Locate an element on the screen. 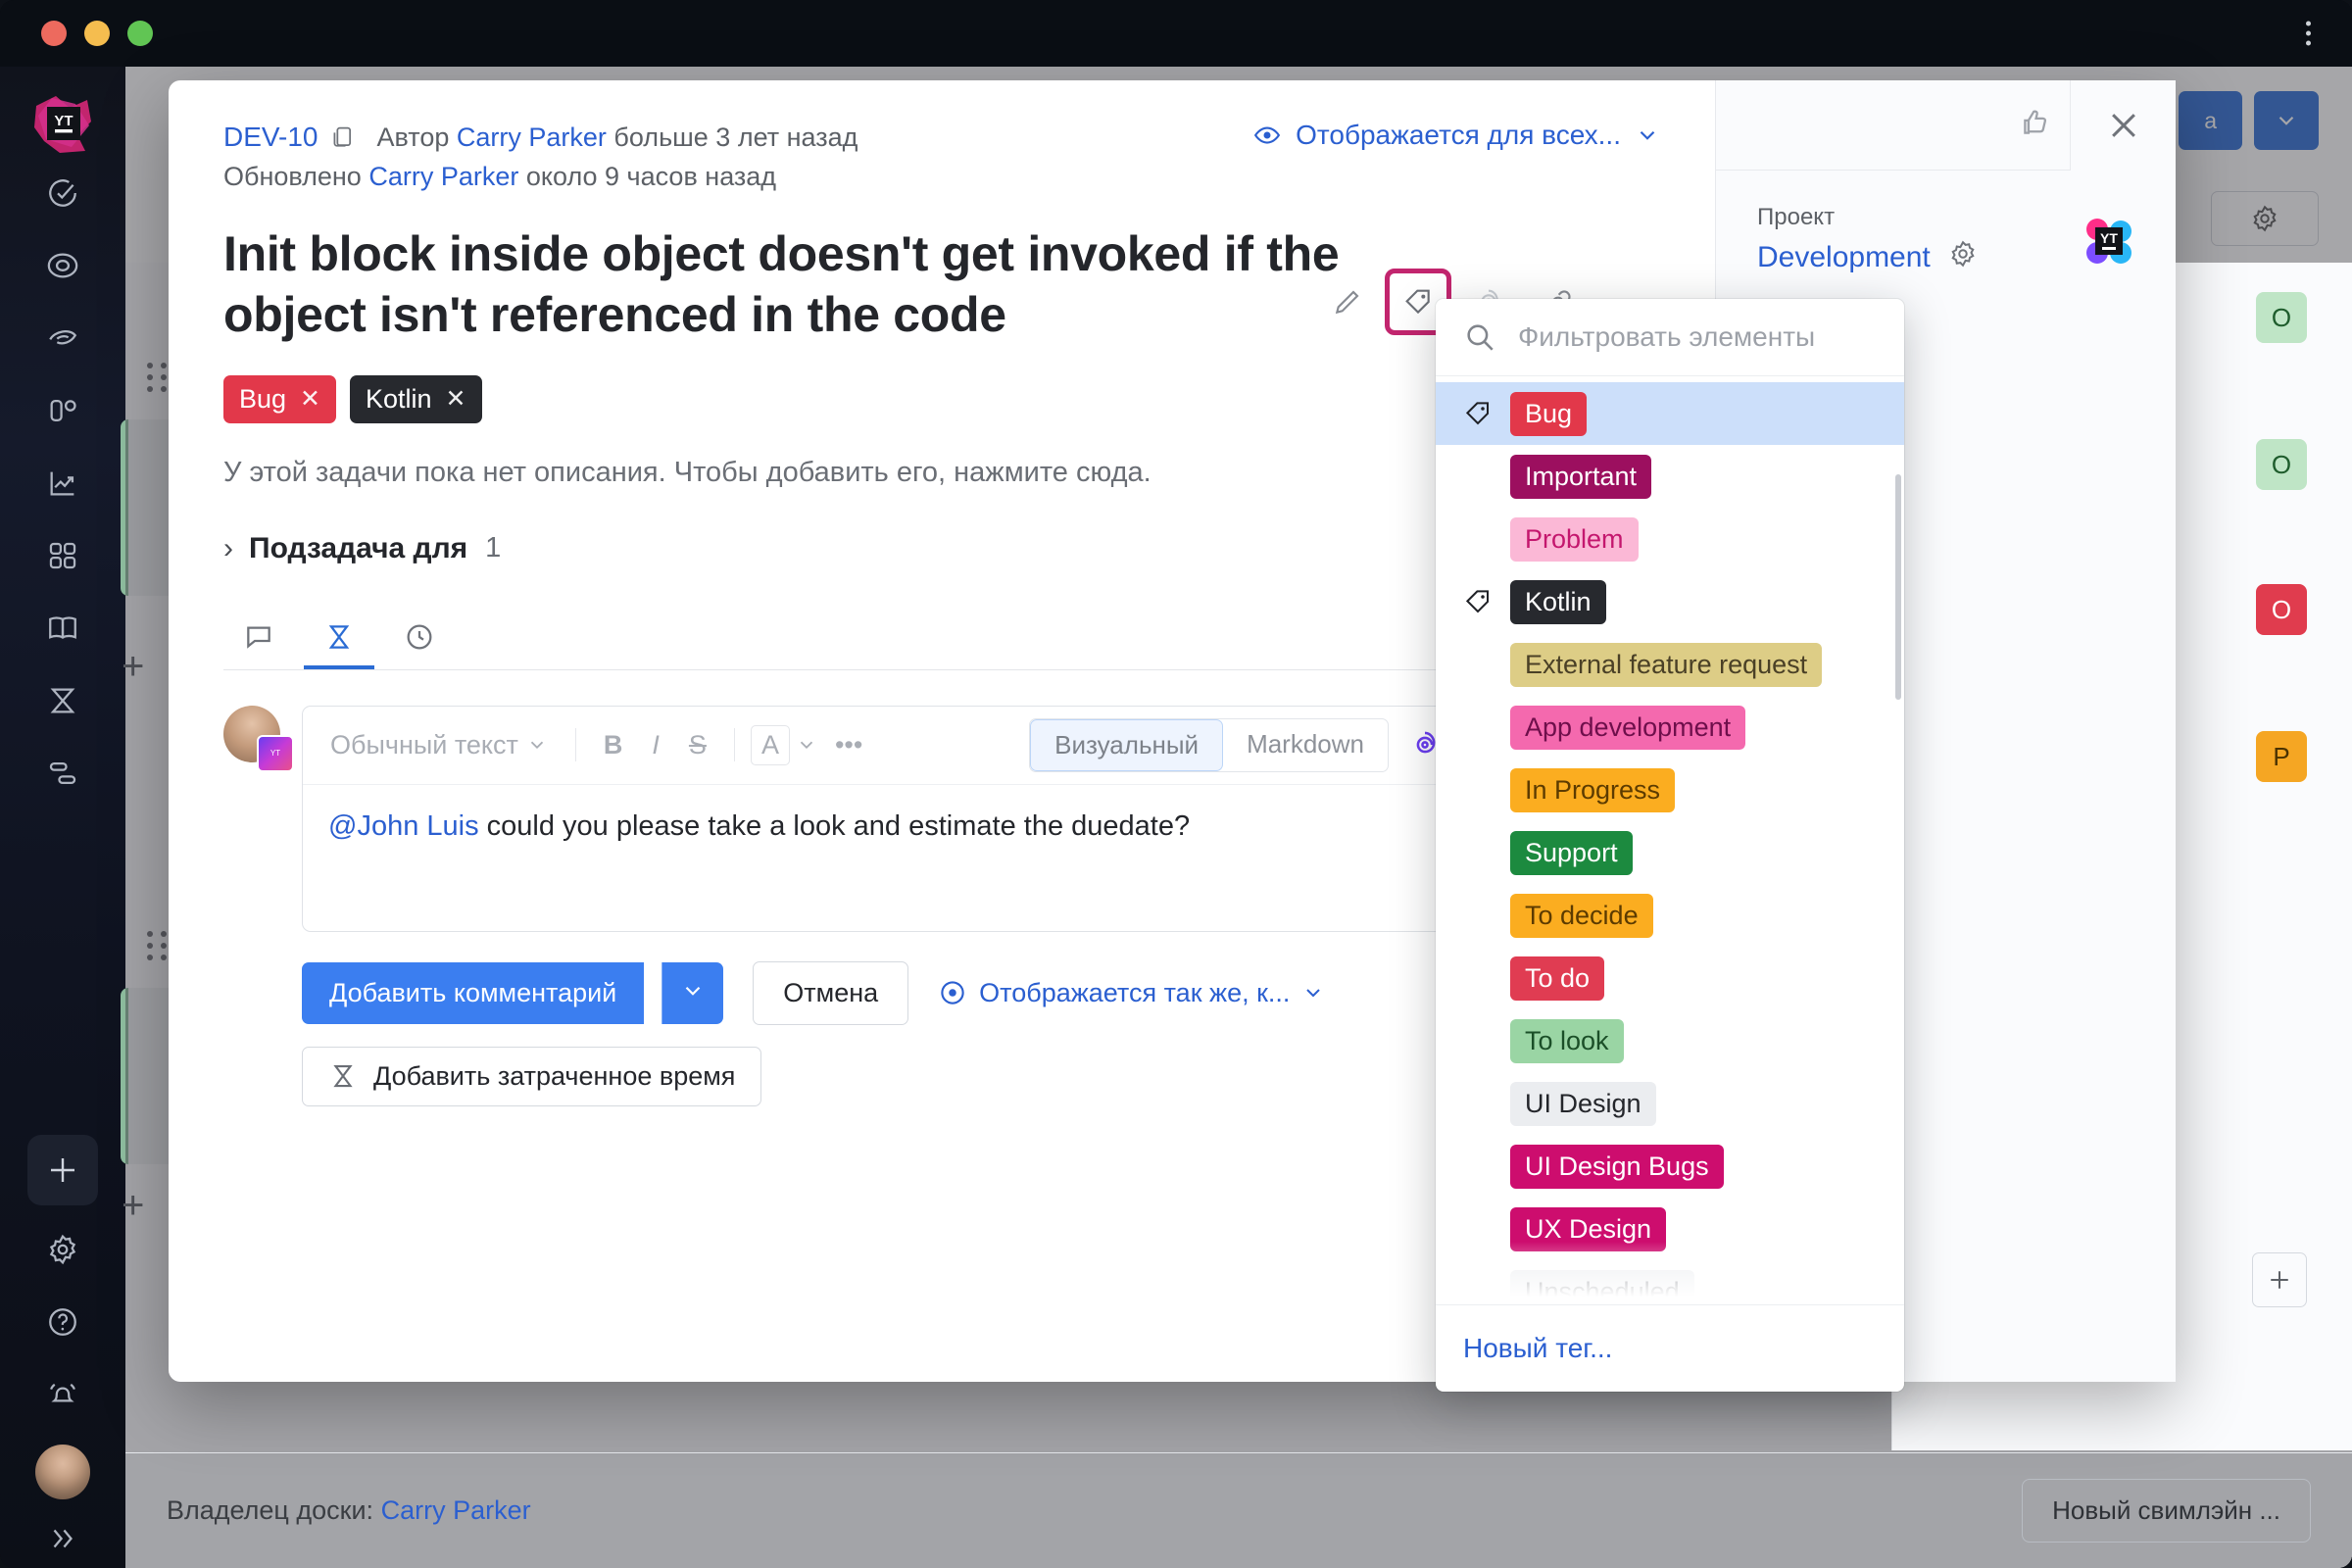 This screenshot has height=1568, width=2352. help-icon is located at coordinates (62, 1322).